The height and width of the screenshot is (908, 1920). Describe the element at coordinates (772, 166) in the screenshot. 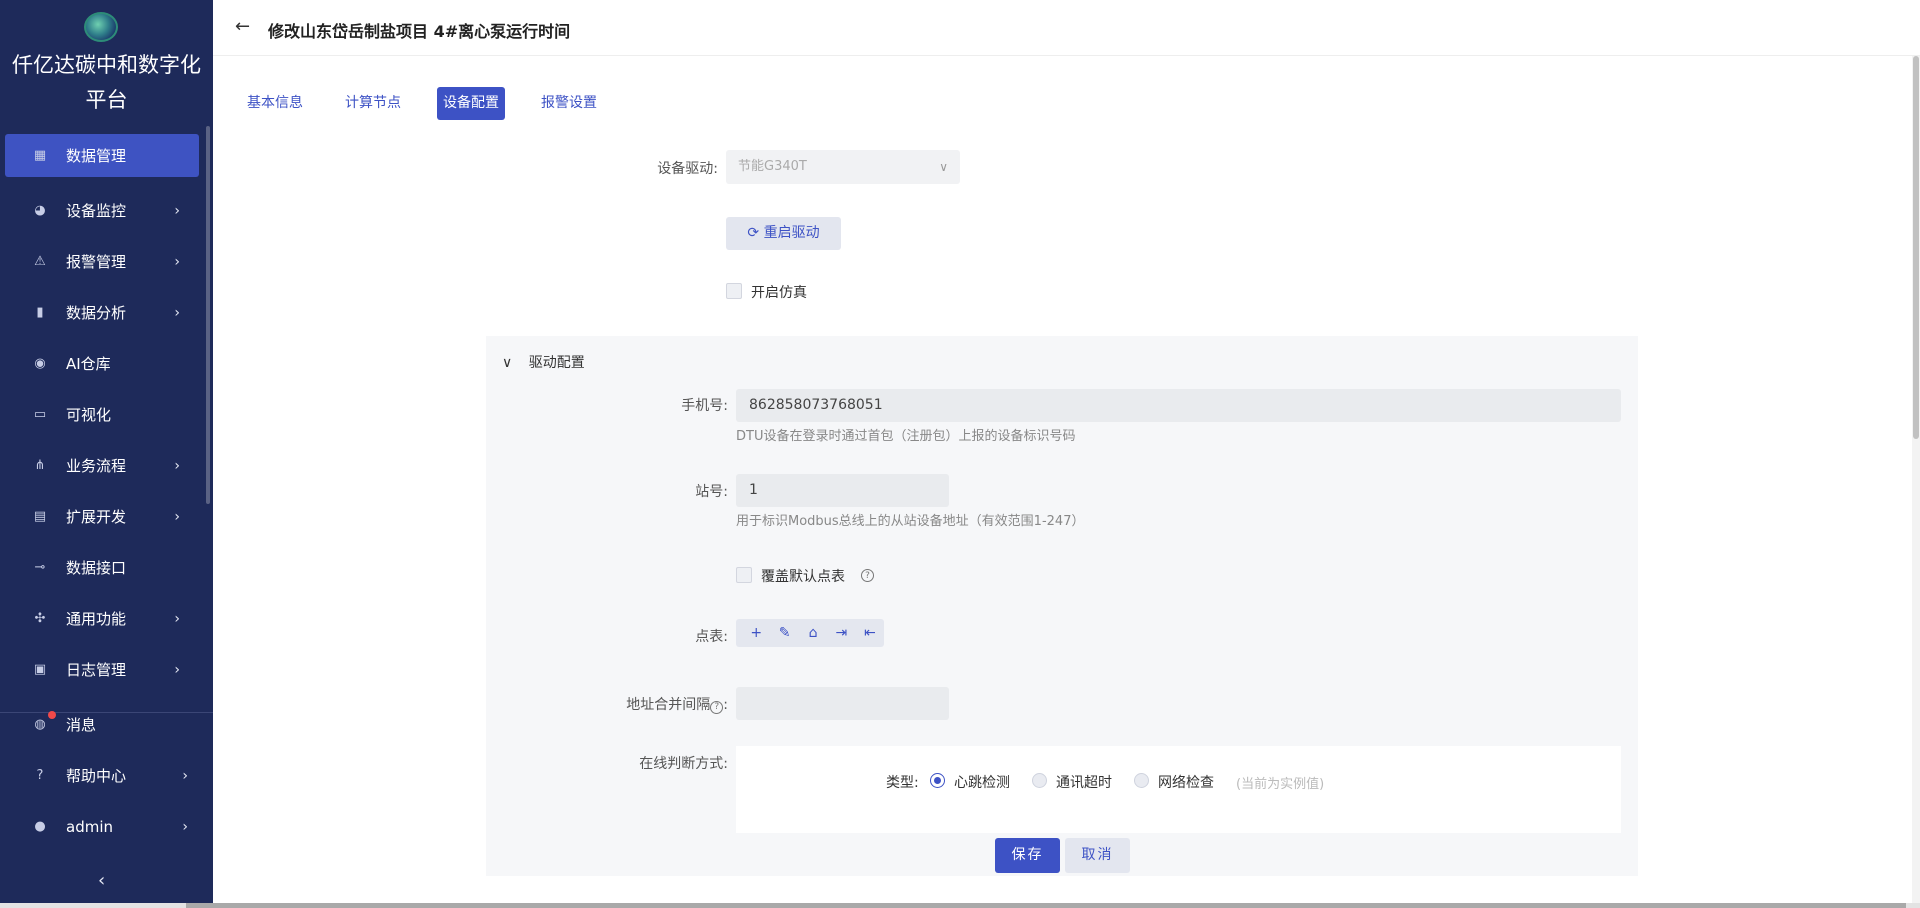

I see `driver-select-value: 节能G340T` at that location.